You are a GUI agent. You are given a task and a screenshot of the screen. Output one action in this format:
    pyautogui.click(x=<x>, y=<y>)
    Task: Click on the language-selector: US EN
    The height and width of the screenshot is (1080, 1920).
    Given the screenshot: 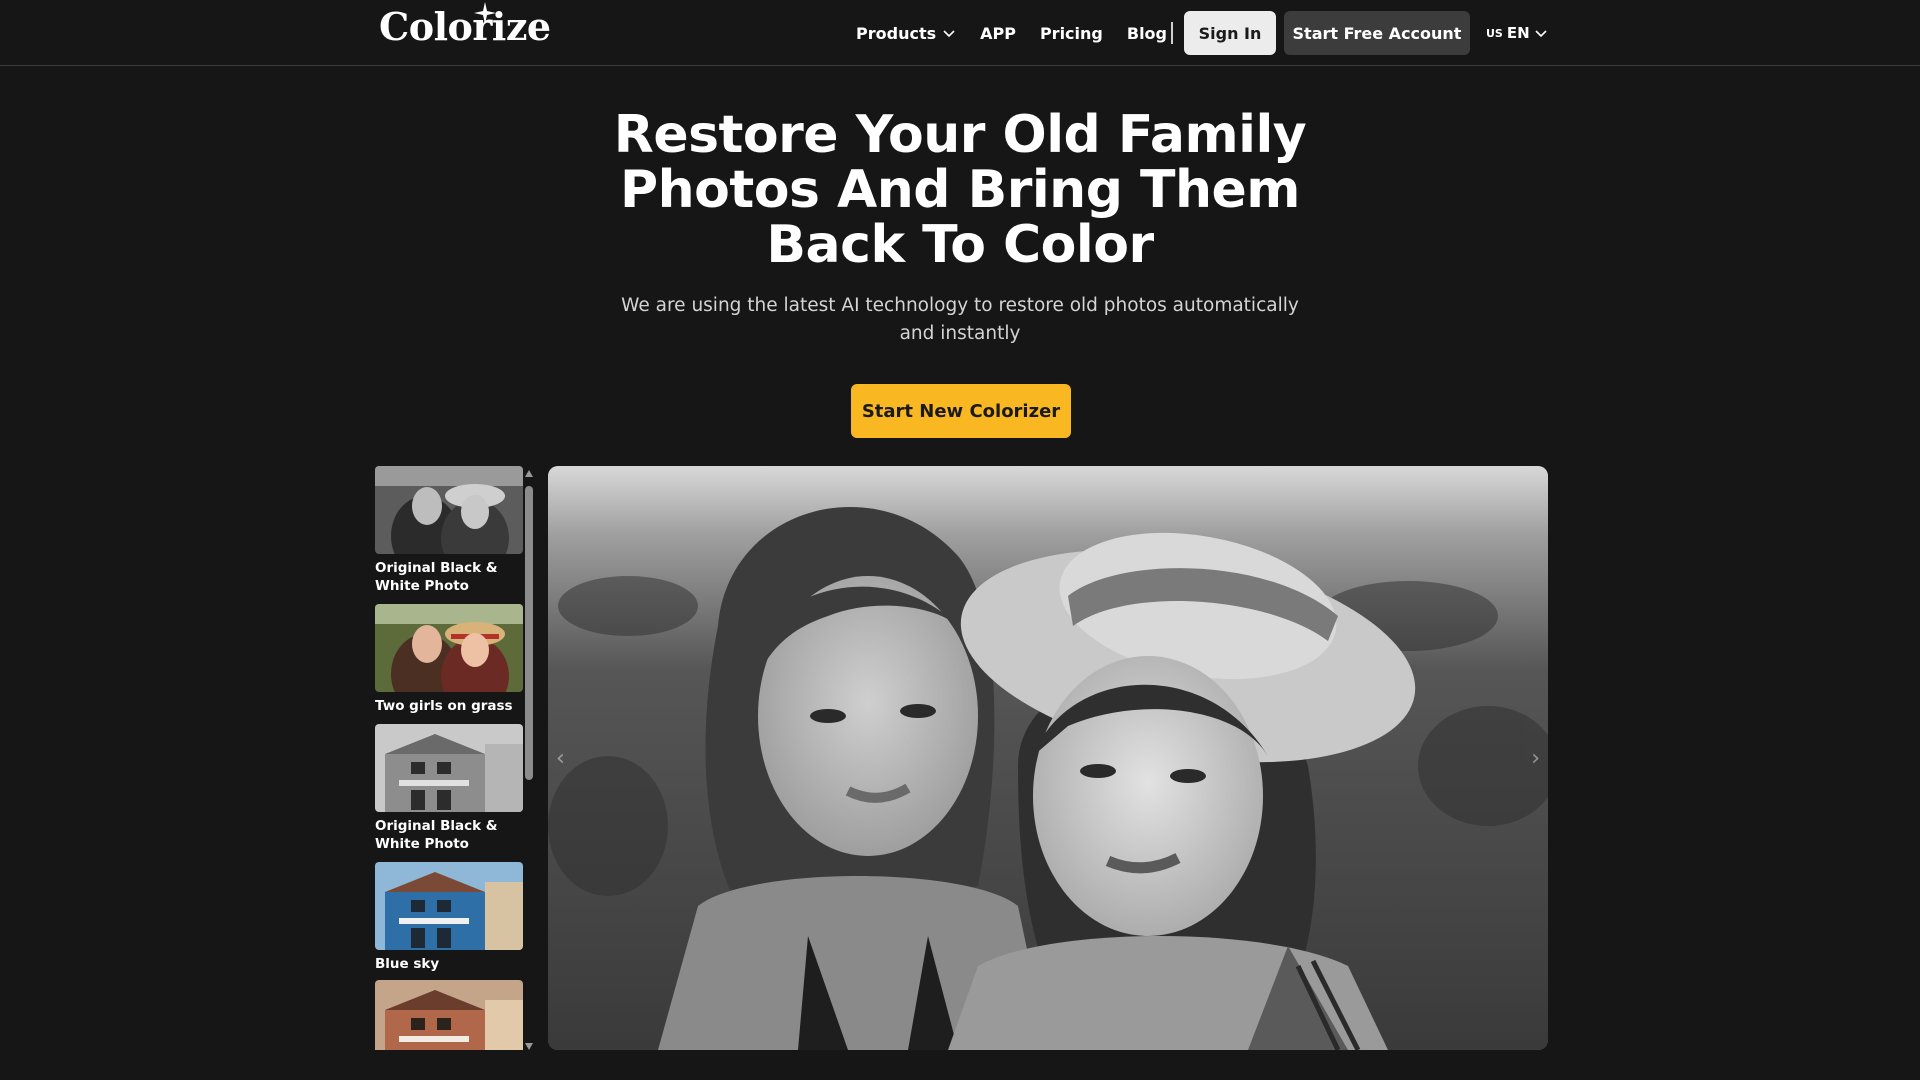 What is the action you would take?
    pyautogui.click(x=1517, y=33)
    